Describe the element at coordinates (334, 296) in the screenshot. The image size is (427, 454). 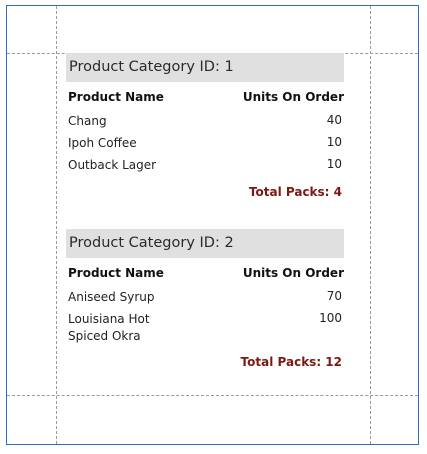
I see `units-on-order-cell: 70` at that location.